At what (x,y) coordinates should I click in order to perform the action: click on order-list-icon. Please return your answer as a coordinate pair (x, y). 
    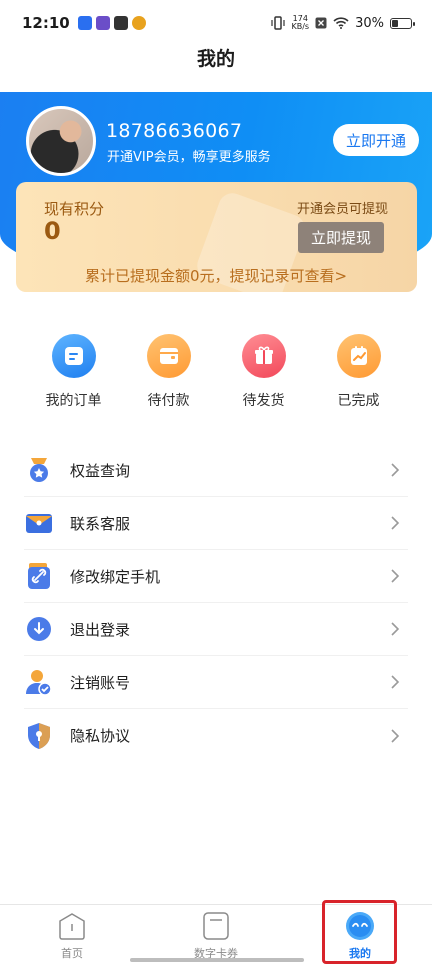
    Looking at the image, I should click on (73, 356).